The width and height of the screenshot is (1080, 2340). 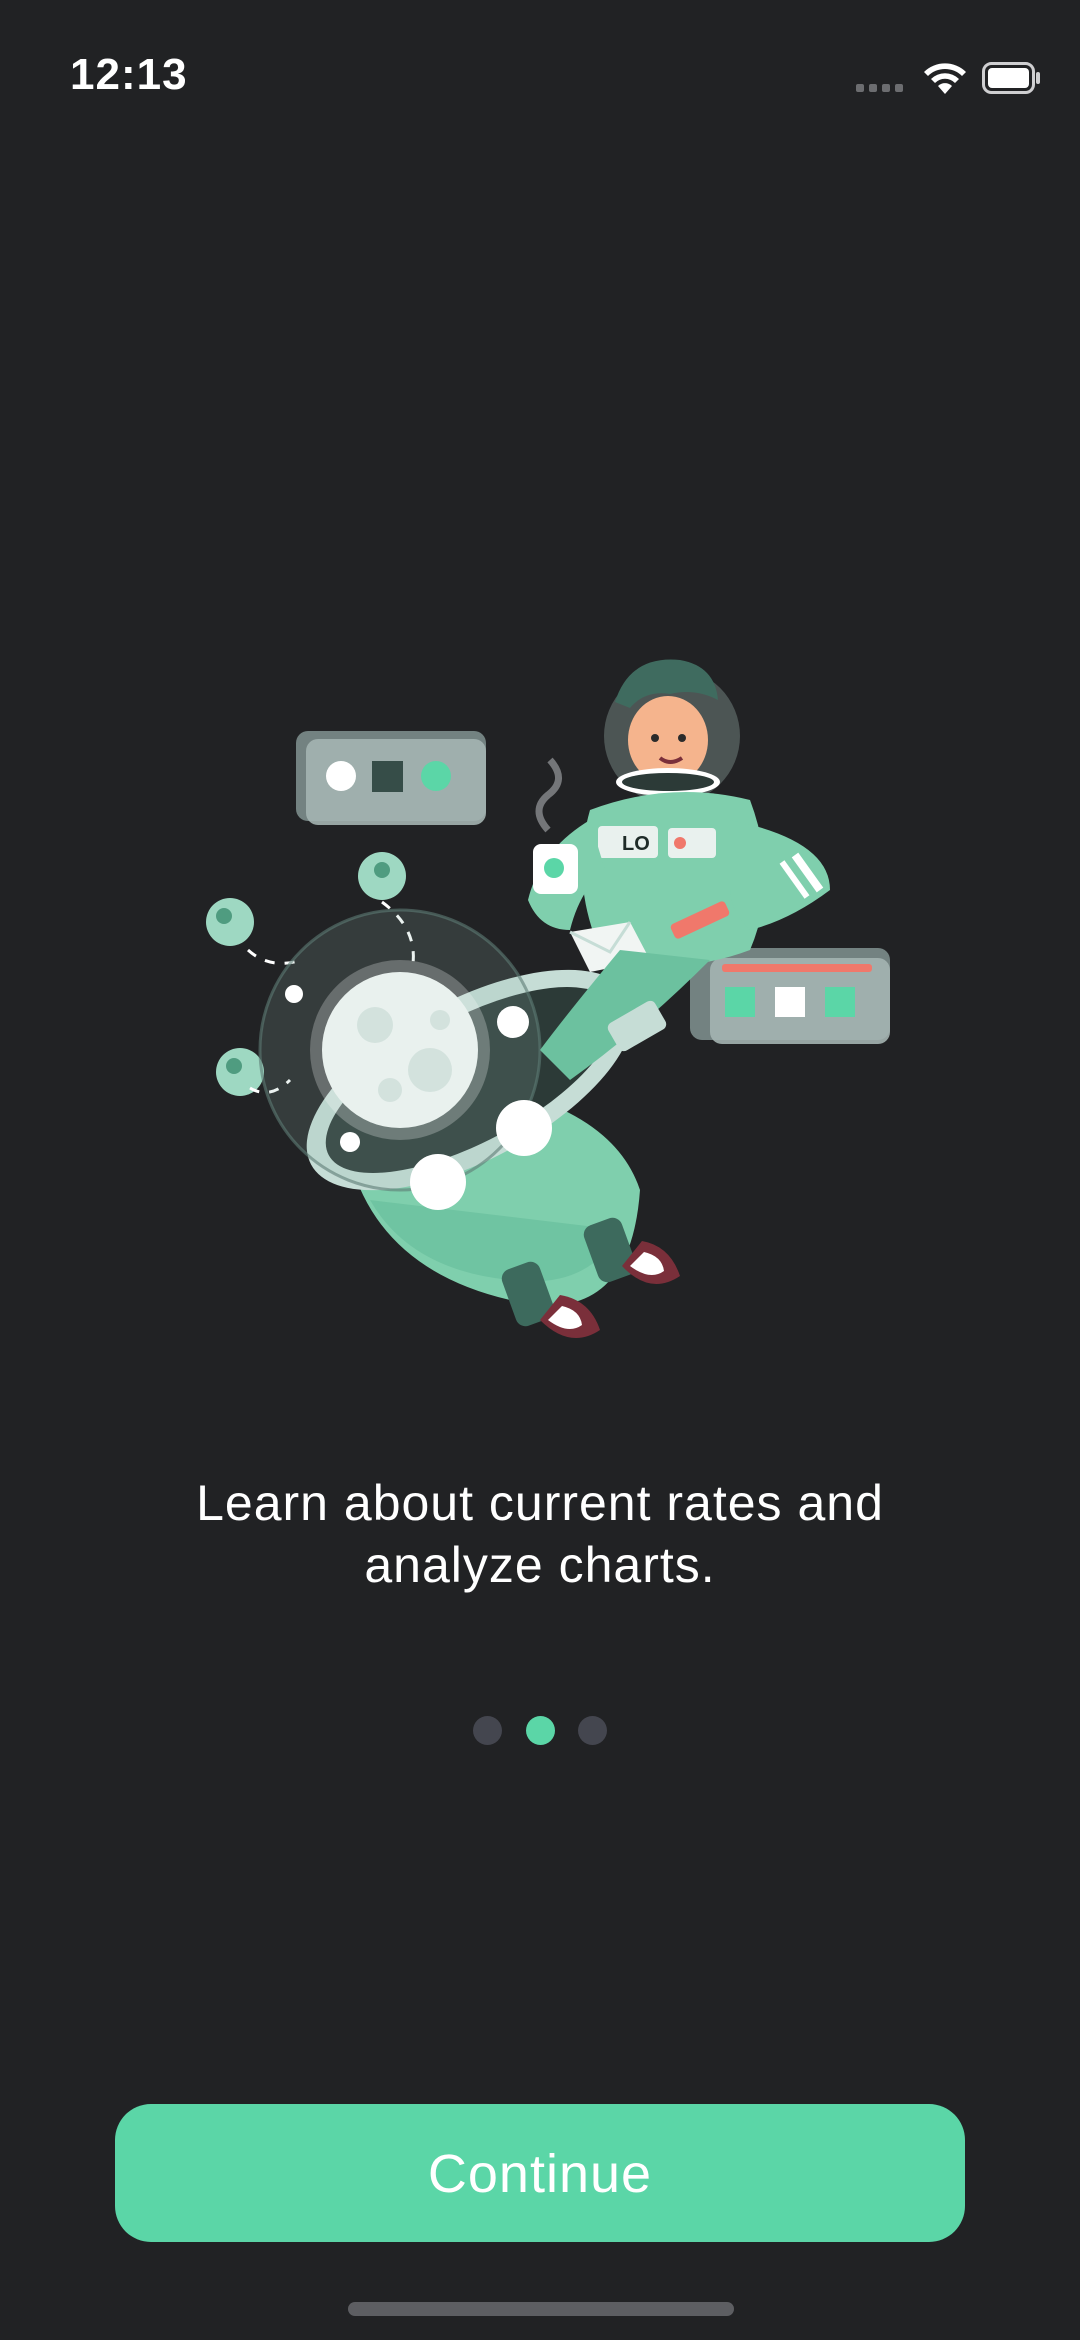 I want to click on home-indicator, so click(x=541, y=2309).